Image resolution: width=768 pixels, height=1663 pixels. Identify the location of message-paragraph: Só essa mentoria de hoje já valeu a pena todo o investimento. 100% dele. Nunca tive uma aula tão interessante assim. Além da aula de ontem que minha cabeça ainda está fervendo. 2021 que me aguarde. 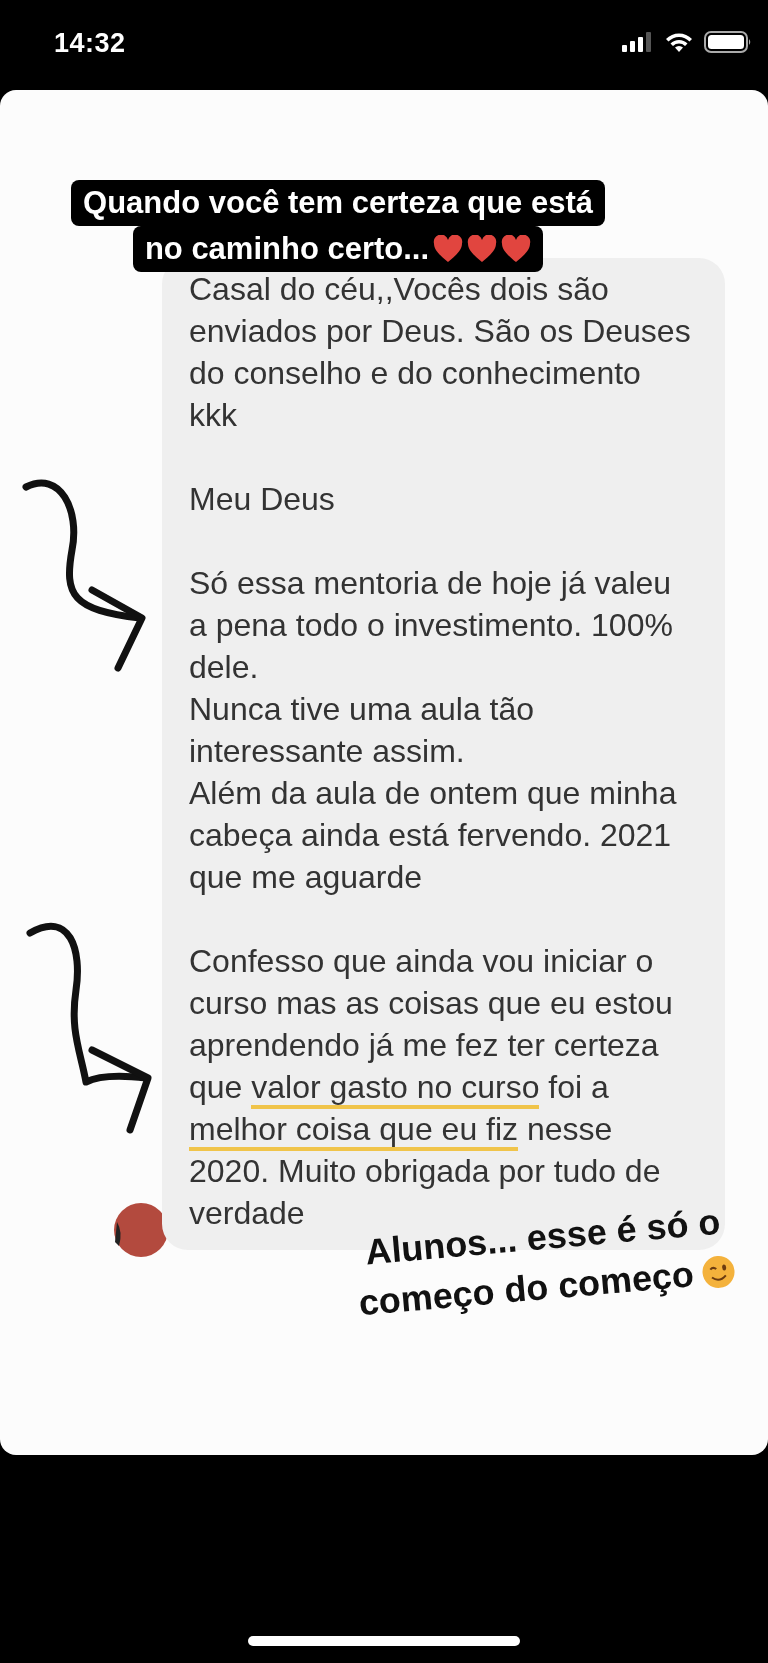
(433, 730).